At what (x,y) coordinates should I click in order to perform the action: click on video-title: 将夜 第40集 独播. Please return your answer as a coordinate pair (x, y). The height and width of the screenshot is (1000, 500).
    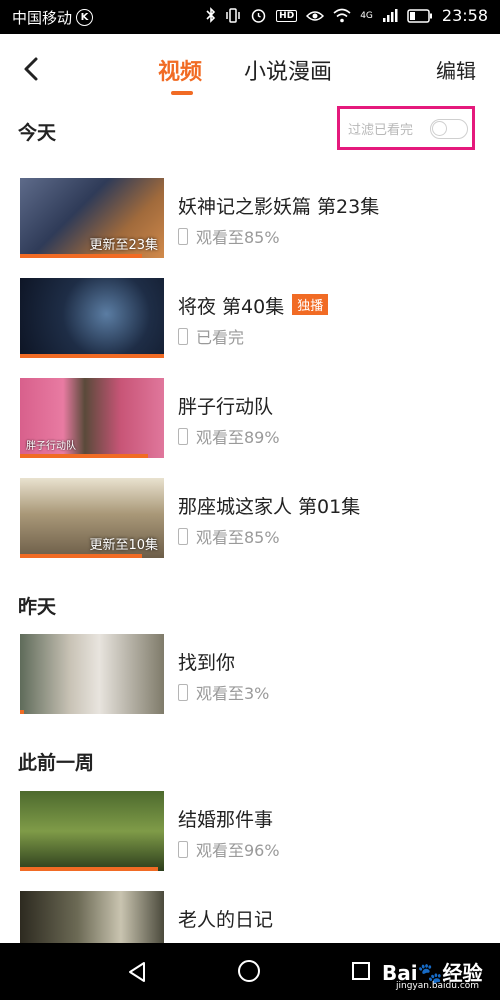
    Looking at the image, I should click on (253, 305).